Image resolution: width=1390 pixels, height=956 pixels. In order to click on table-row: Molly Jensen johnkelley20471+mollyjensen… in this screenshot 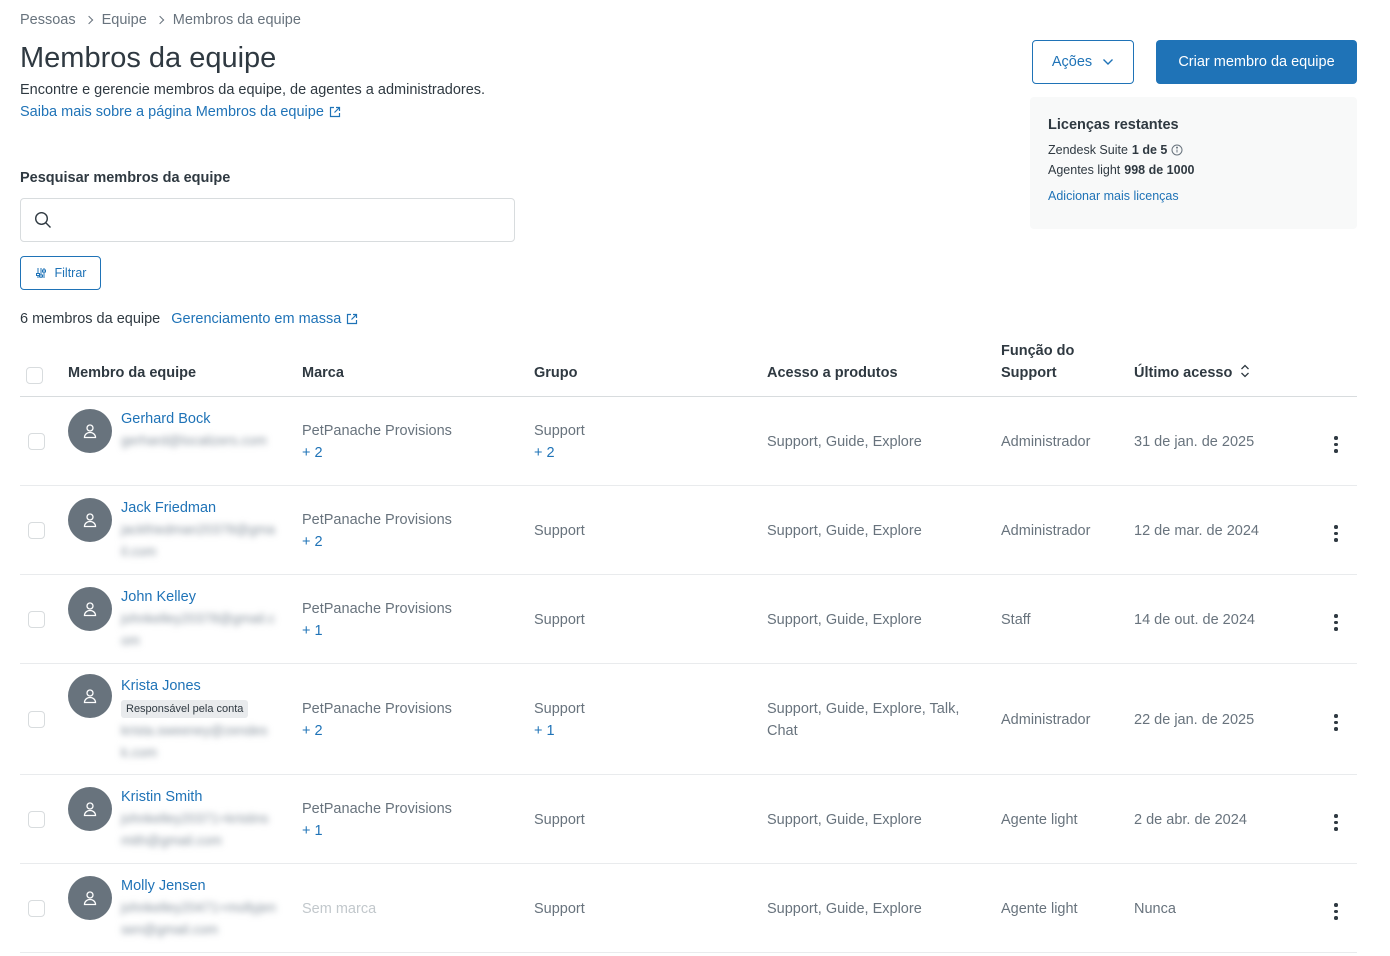, I will do `click(688, 908)`.